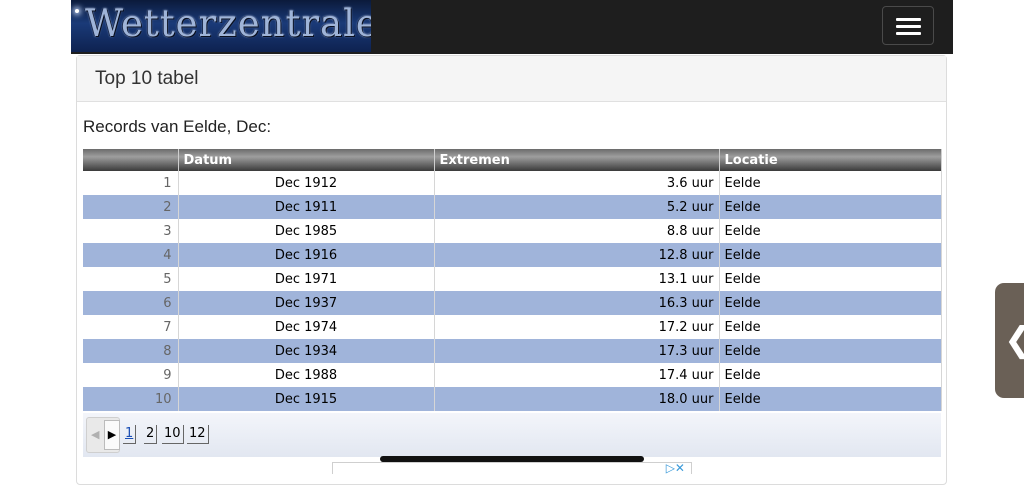 The height and width of the screenshot is (485, 1024). Describe the element at coordinates (512, 468) in the screenshot. I see `ad-banner: ▷✕` at that location.